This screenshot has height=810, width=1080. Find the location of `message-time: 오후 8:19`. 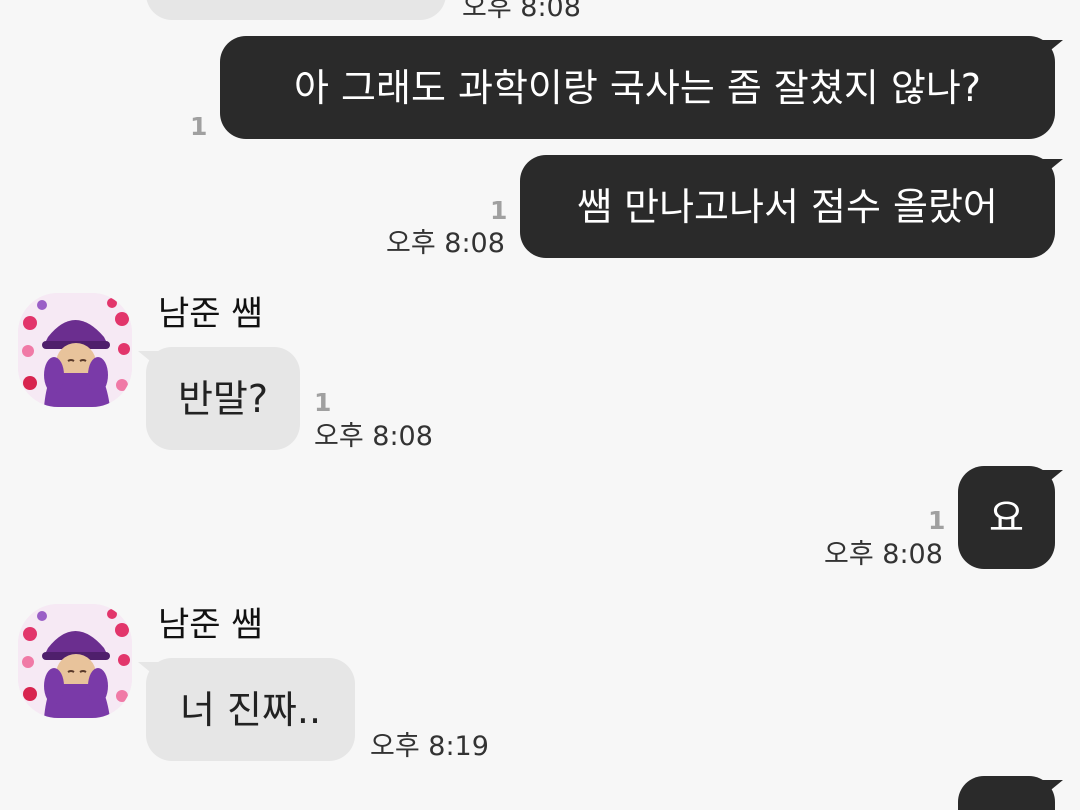

message-time: 오후 8:19 is located at coordinates (429, 746).